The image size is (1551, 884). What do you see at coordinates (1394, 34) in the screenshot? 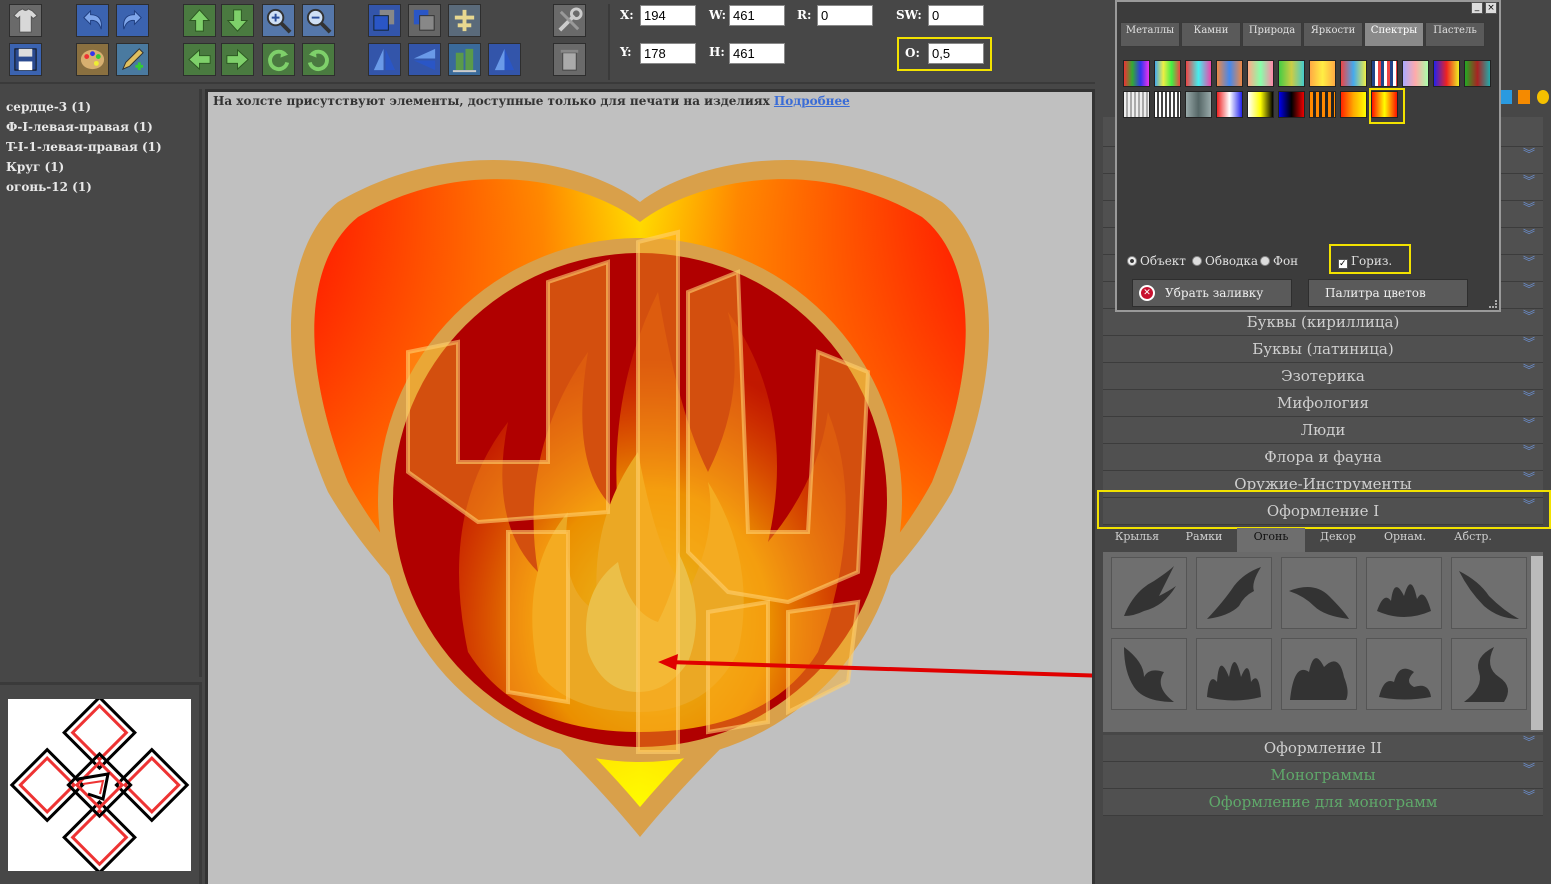
I see `palette-tab-spectra: Спектры` at bounding box center [1394, 34].